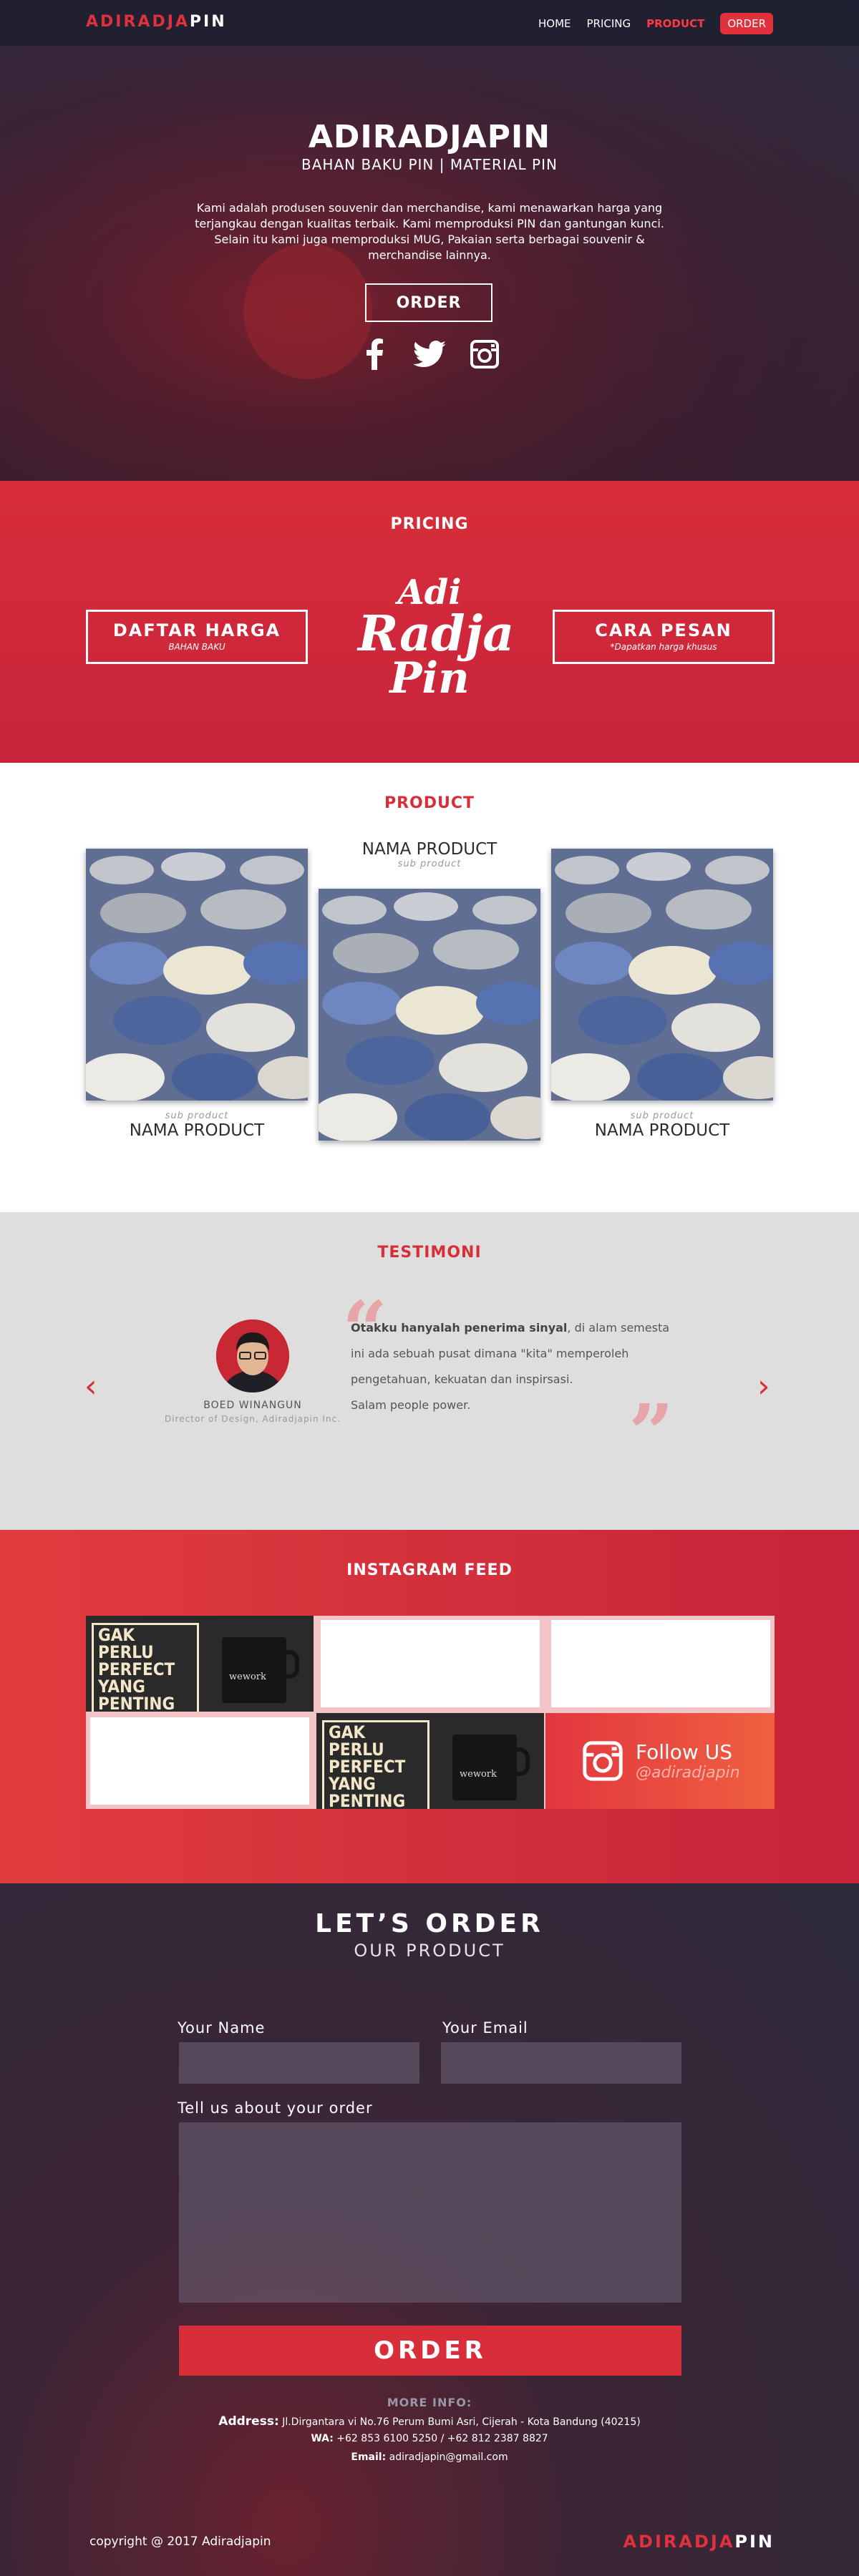 This screenshot has height=2576, width=859. I want to click on site-logo: ADIRADJAPIN, so click(156, 22).